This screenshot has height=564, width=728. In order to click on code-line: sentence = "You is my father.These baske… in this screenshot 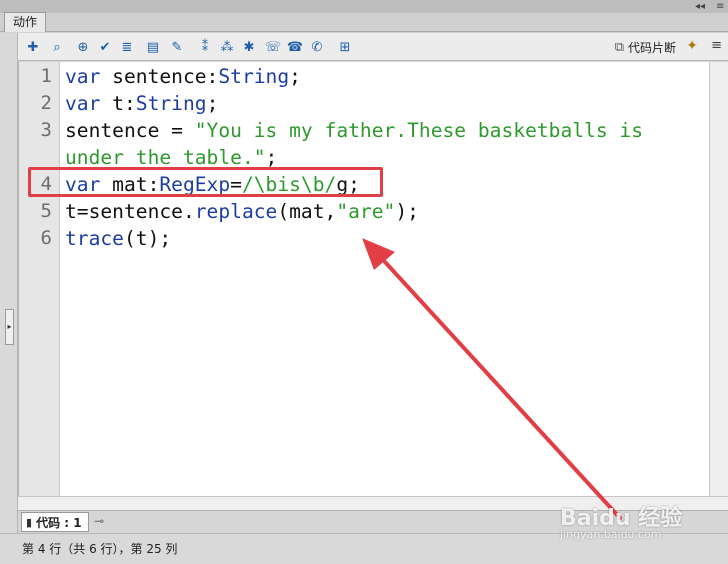, I will do `click(354, 130)`.